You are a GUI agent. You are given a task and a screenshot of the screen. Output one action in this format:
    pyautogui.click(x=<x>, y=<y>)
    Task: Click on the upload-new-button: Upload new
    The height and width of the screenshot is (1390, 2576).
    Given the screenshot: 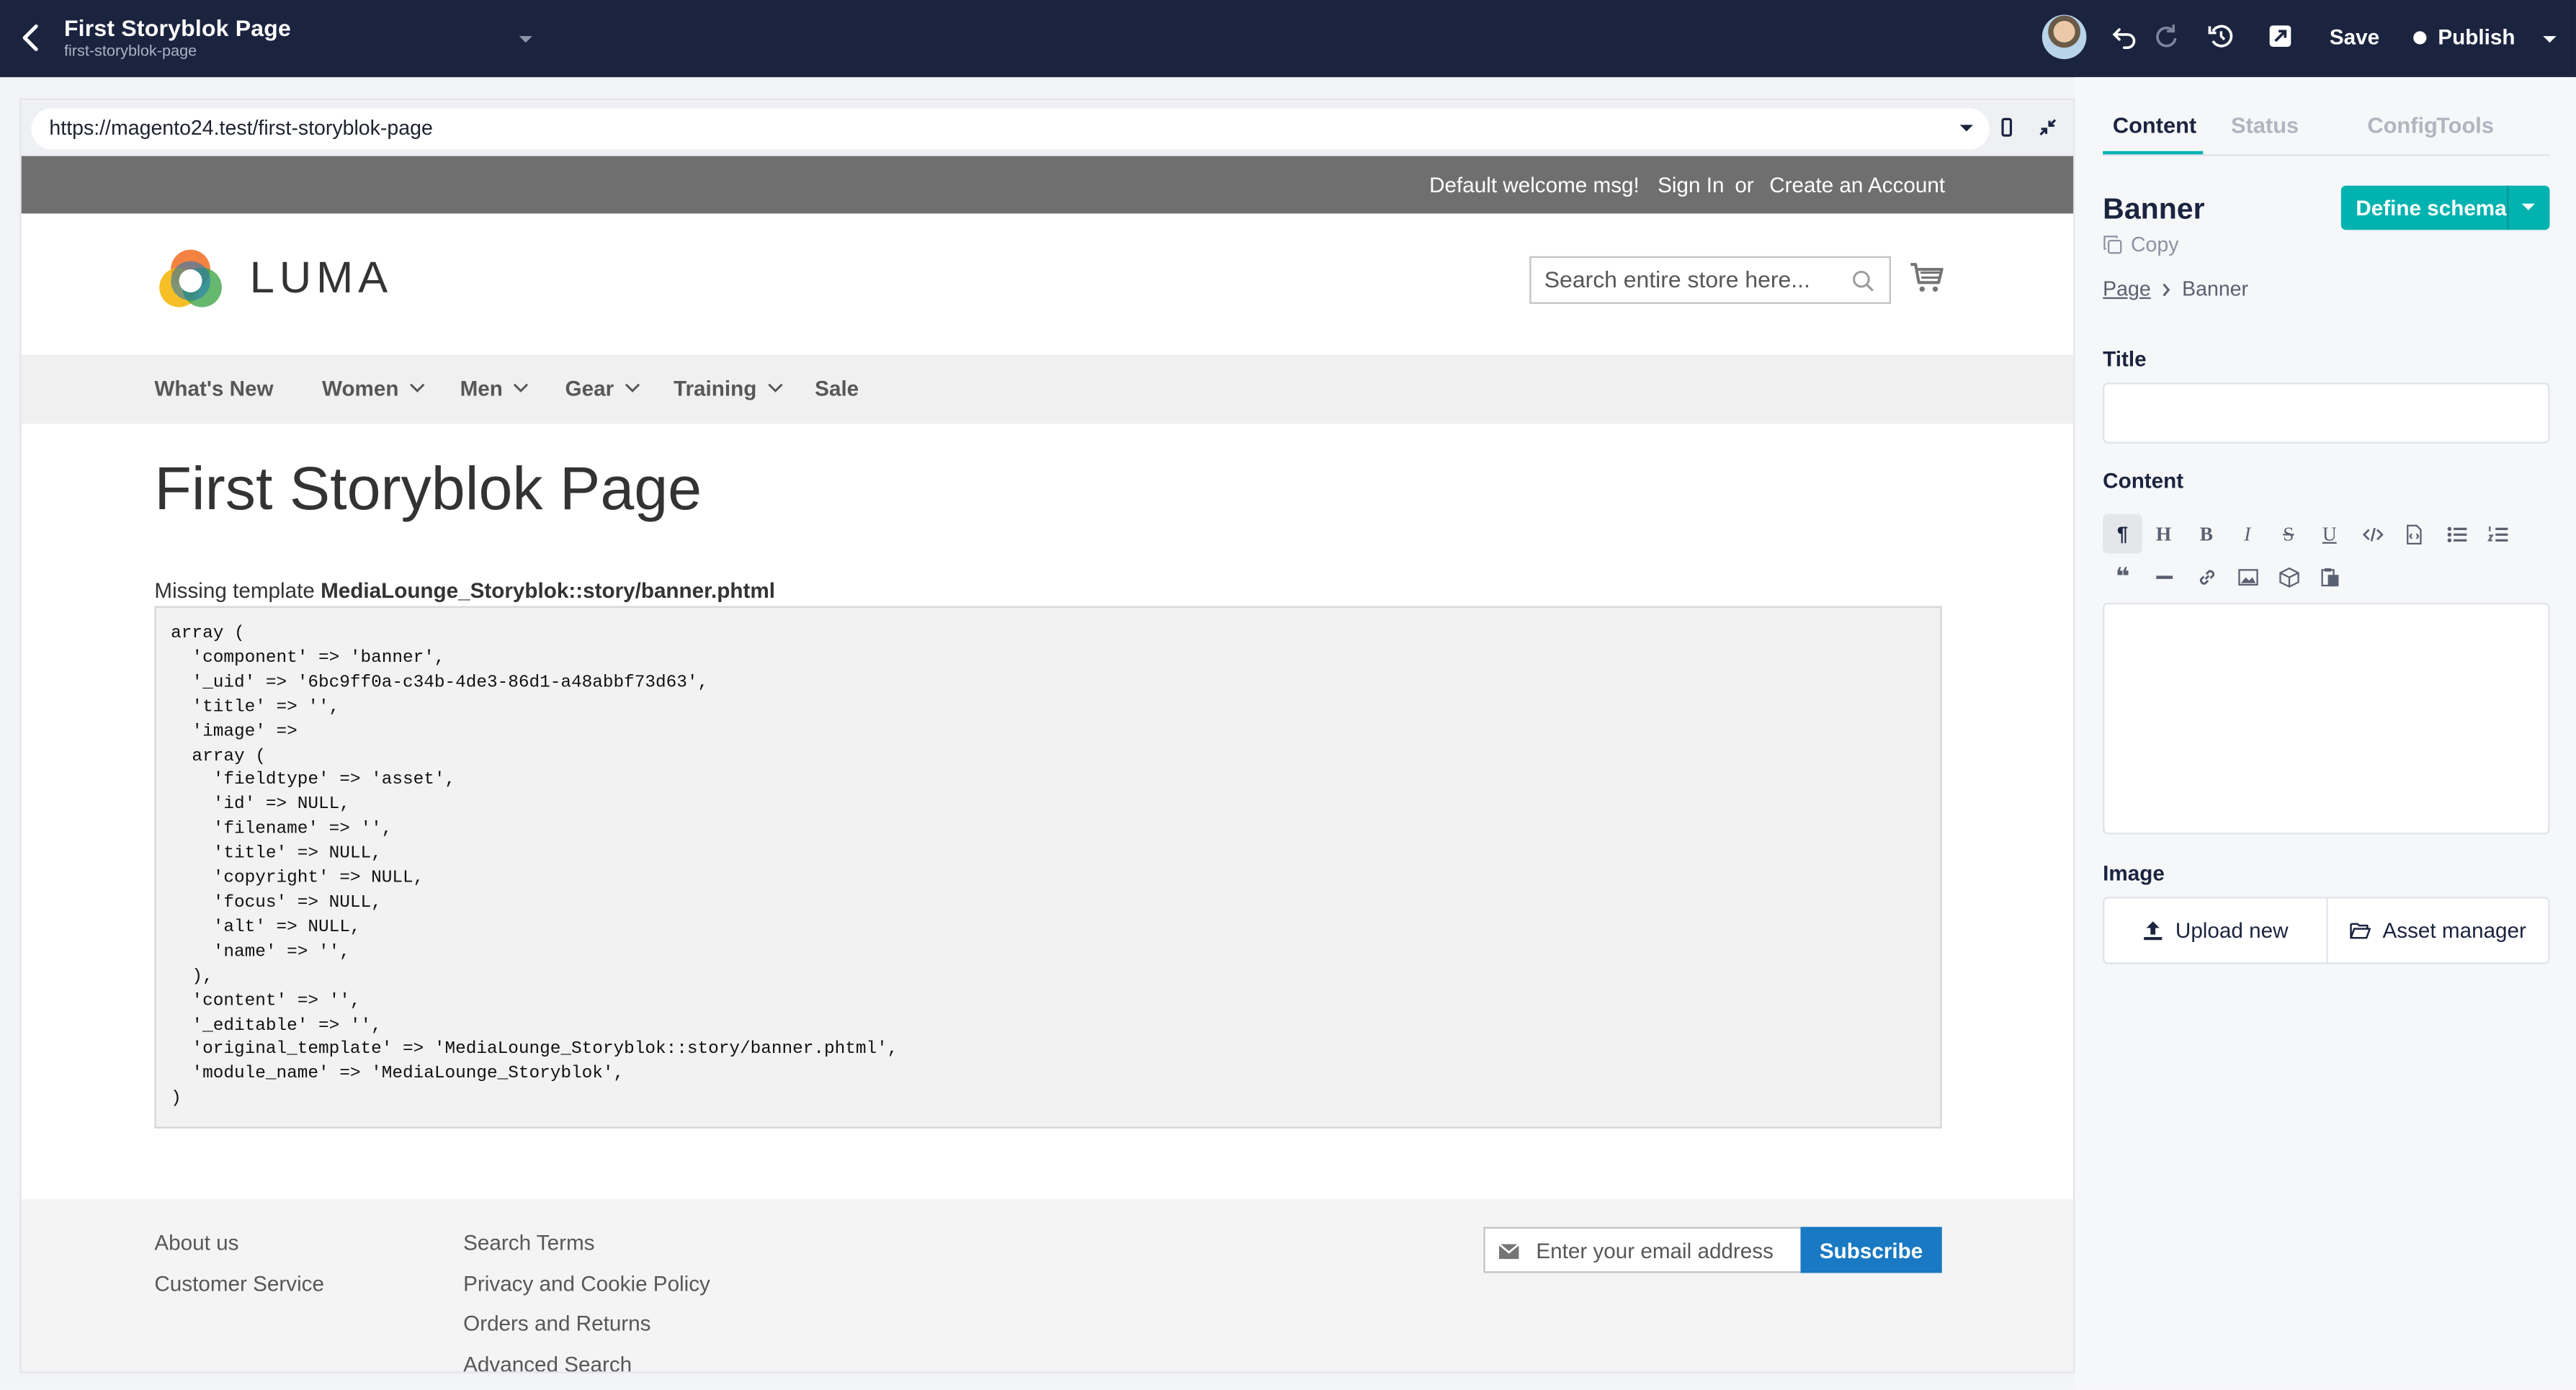 What is the action you would take?
    pyautogui.click(x=2215, y=930)
    